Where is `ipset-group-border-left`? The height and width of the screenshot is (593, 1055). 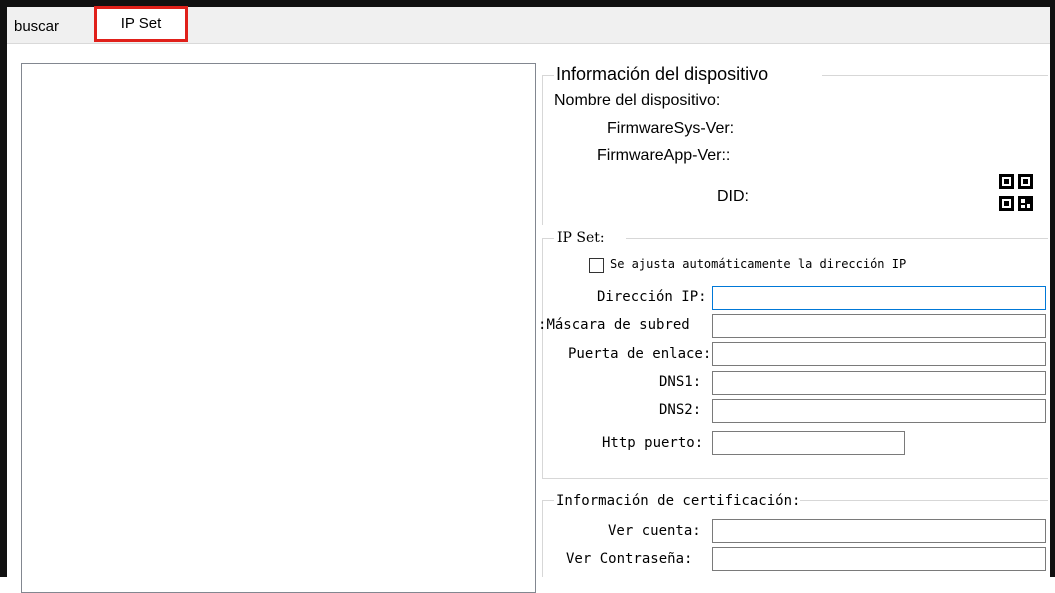
ipset-group-border-left is located at coordinates (542, 358).